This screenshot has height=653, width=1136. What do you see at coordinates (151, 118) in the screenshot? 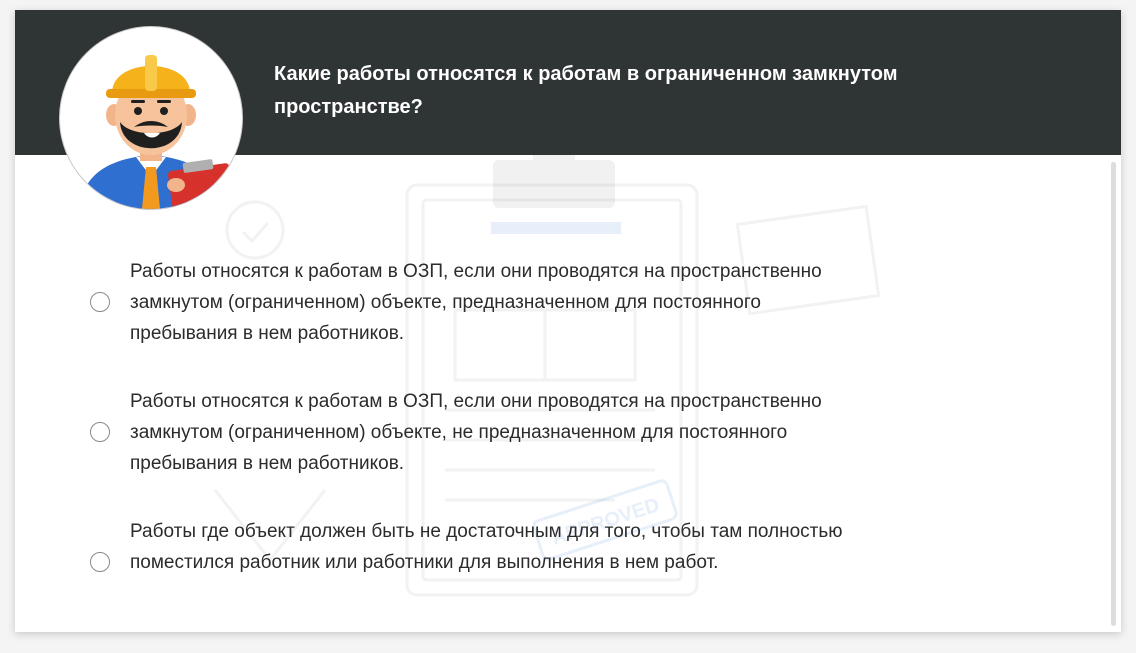
I see `worker-avatar-icon` at bounding box center [151, 118].